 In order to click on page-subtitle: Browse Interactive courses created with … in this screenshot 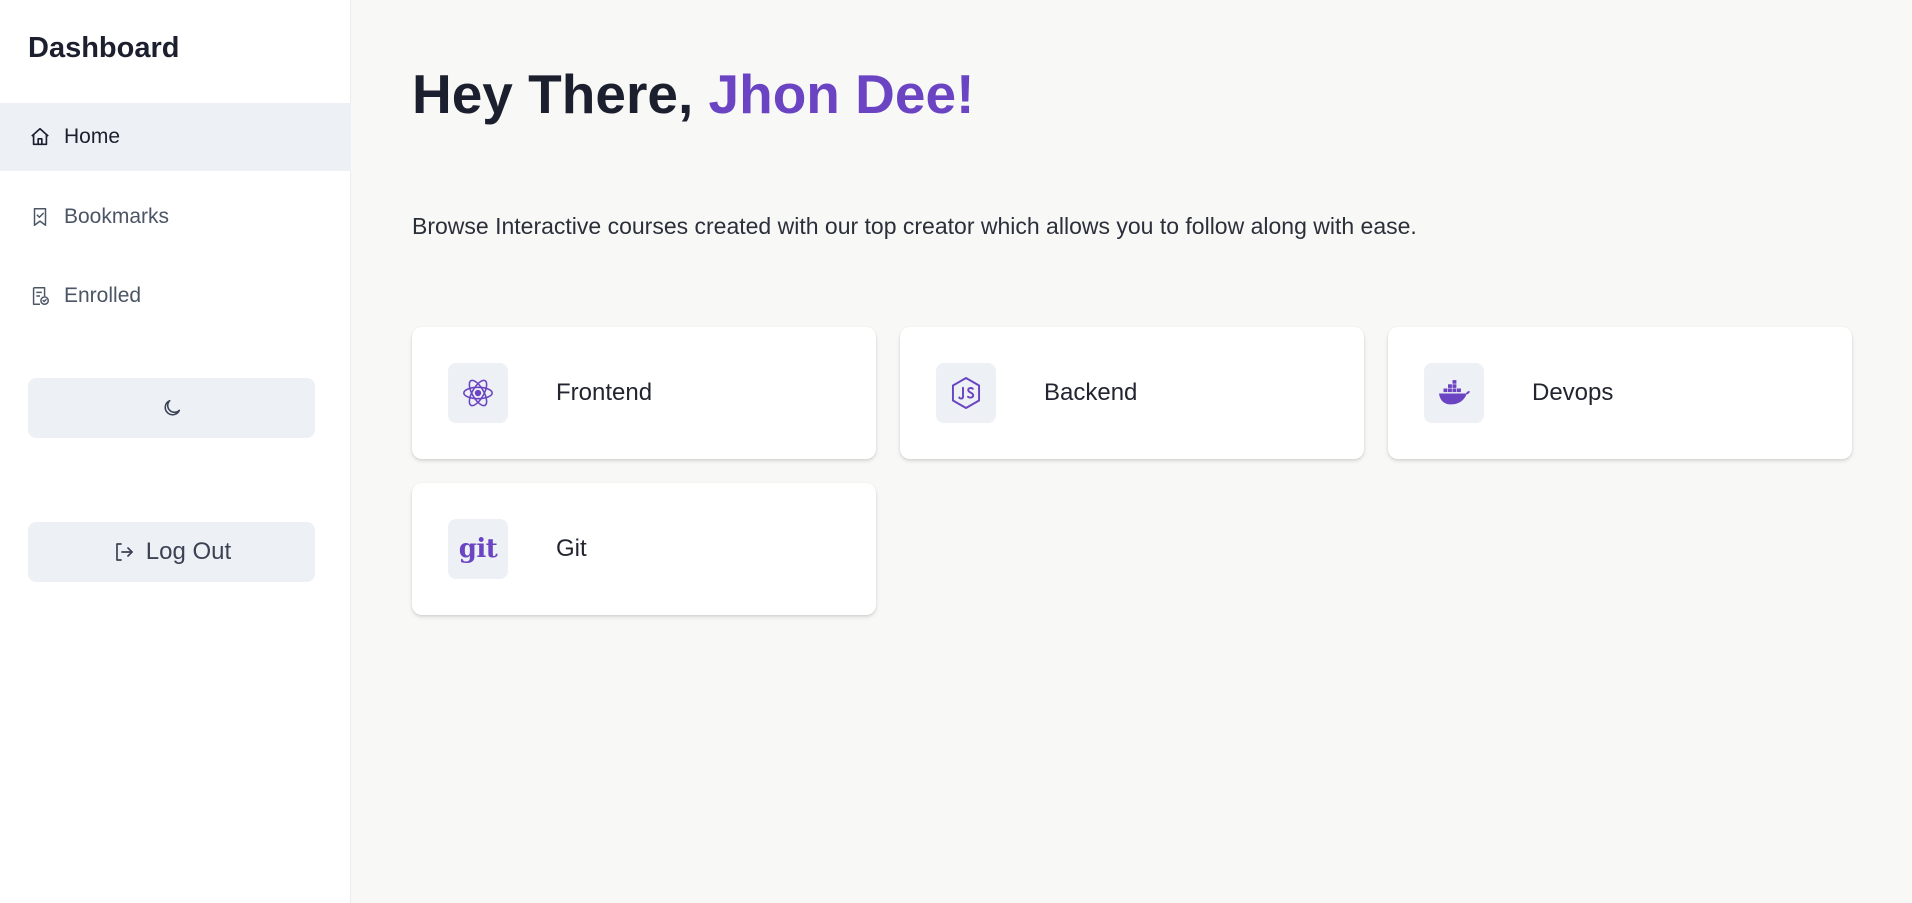, I will do `click(914, 226)`.